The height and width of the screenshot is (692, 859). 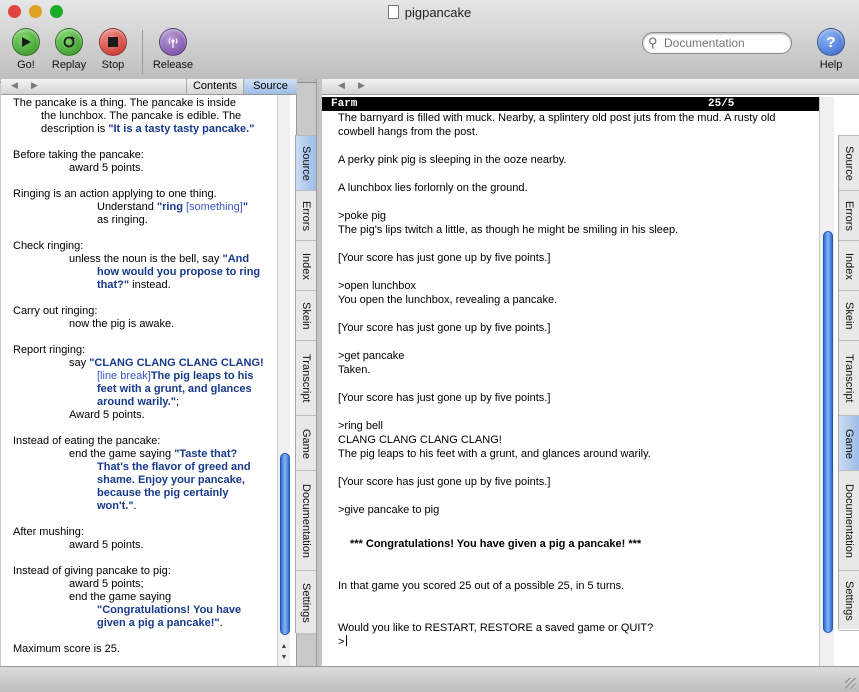 I want to click on player-command: >get pancake, so click(x=371, y=356).